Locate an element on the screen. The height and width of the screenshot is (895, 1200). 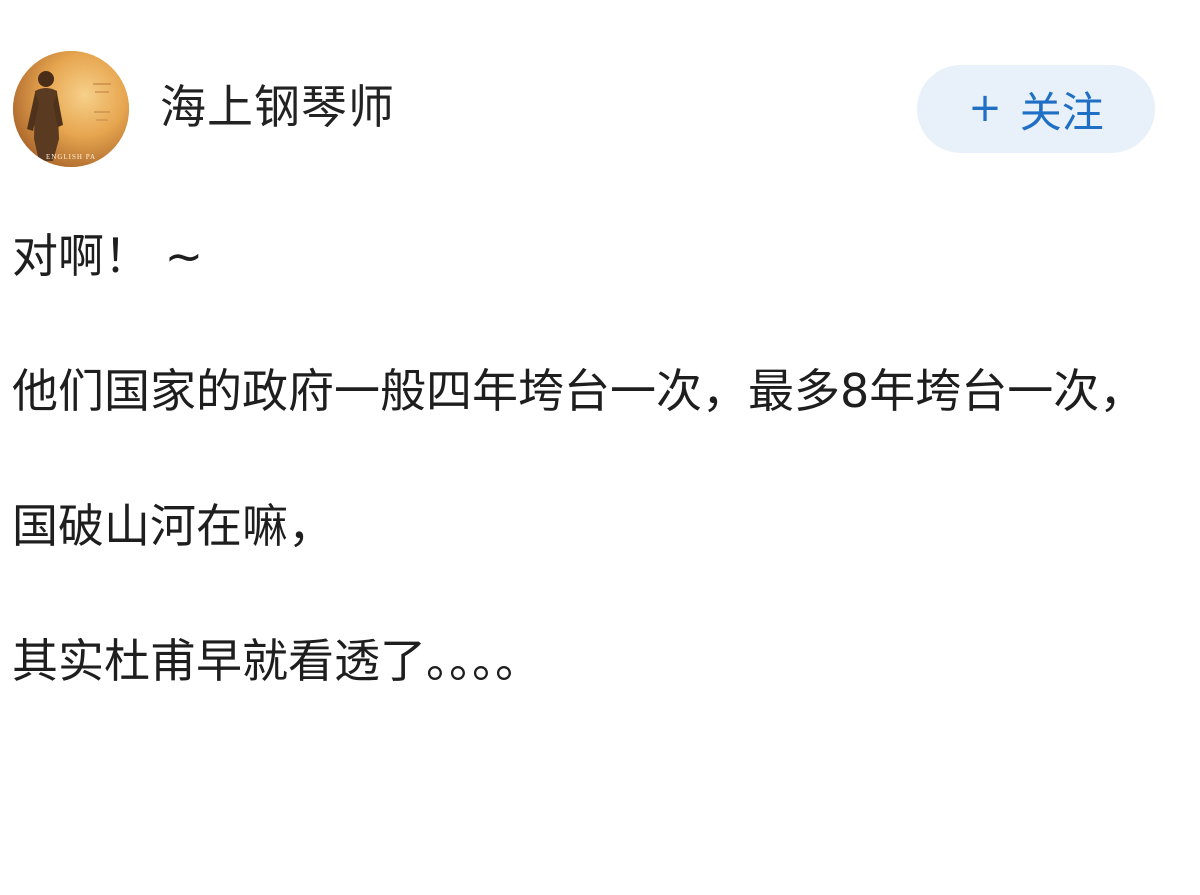
post-header: ENGLISH PA 海上钢琴师 + 关注 is located at coordinates (584, 109).